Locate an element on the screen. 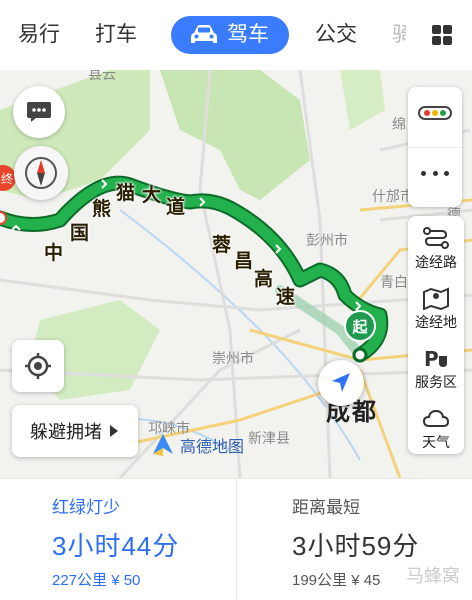 The height and width of the screenshot is (600, 472). traffic-light-icon is located at coordinates (435, 113).